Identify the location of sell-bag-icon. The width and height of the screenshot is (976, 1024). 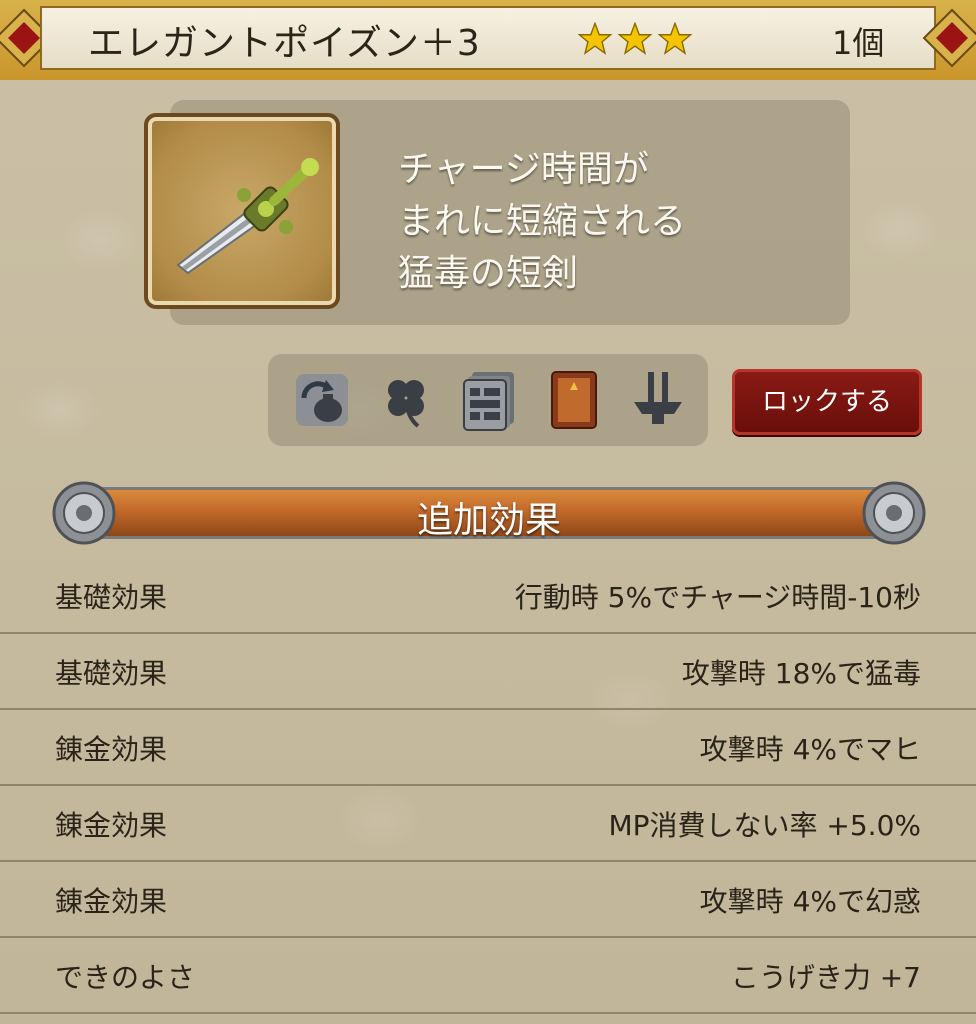
(322, 400).